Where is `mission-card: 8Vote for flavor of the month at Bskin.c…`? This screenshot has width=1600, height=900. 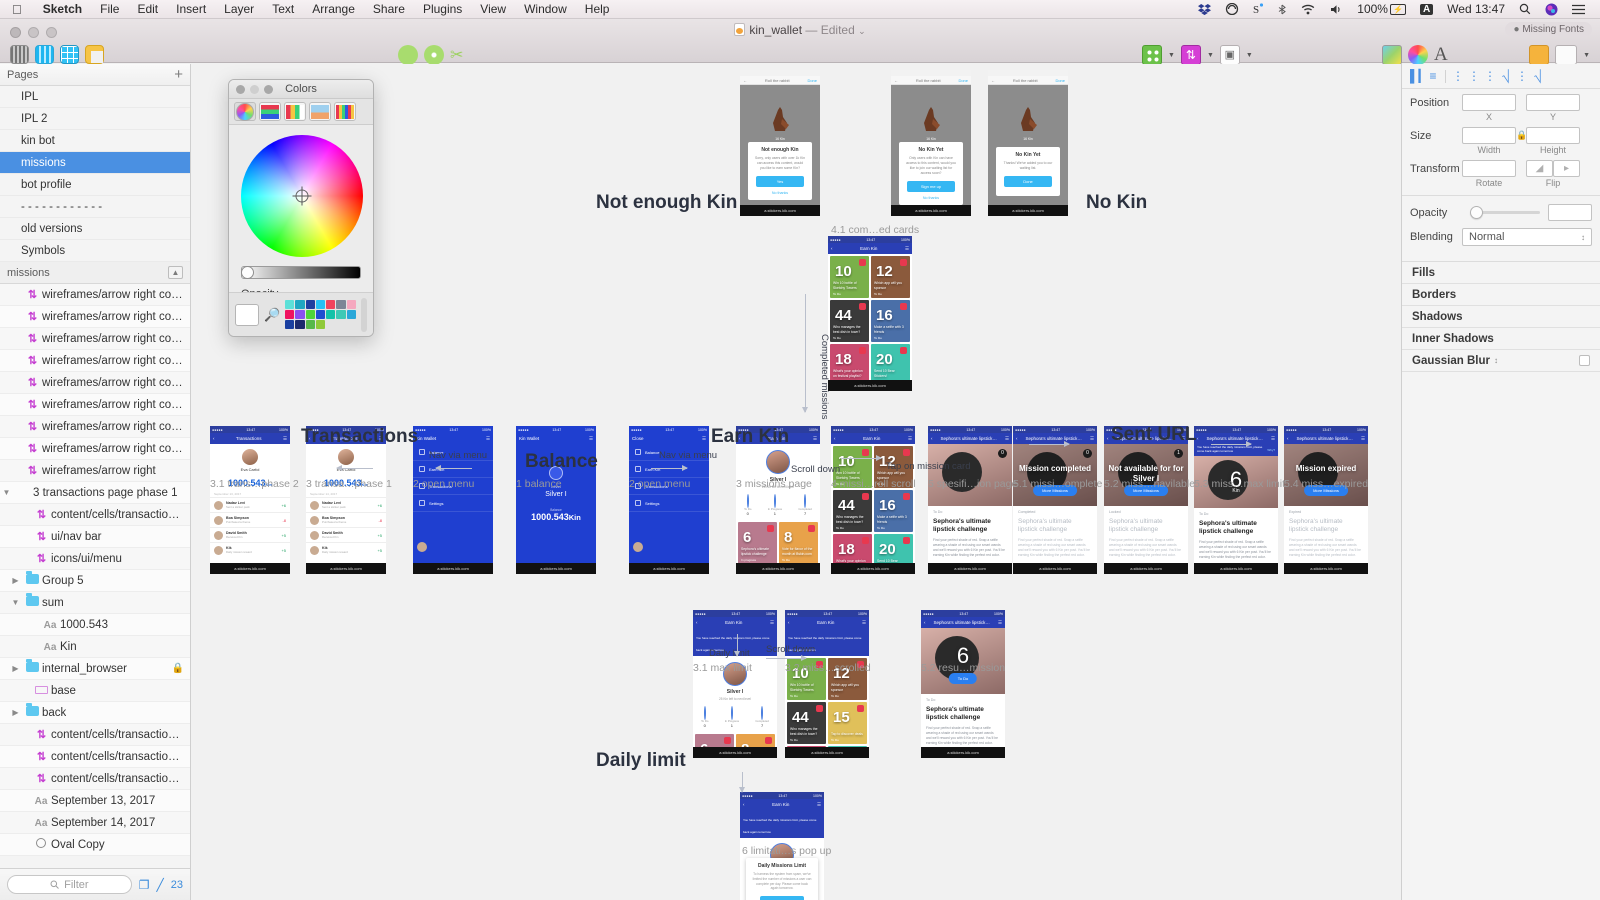
mission-card: 8Vote for flavor of the month at Bskin.c… is located at coordinates (798, 543).